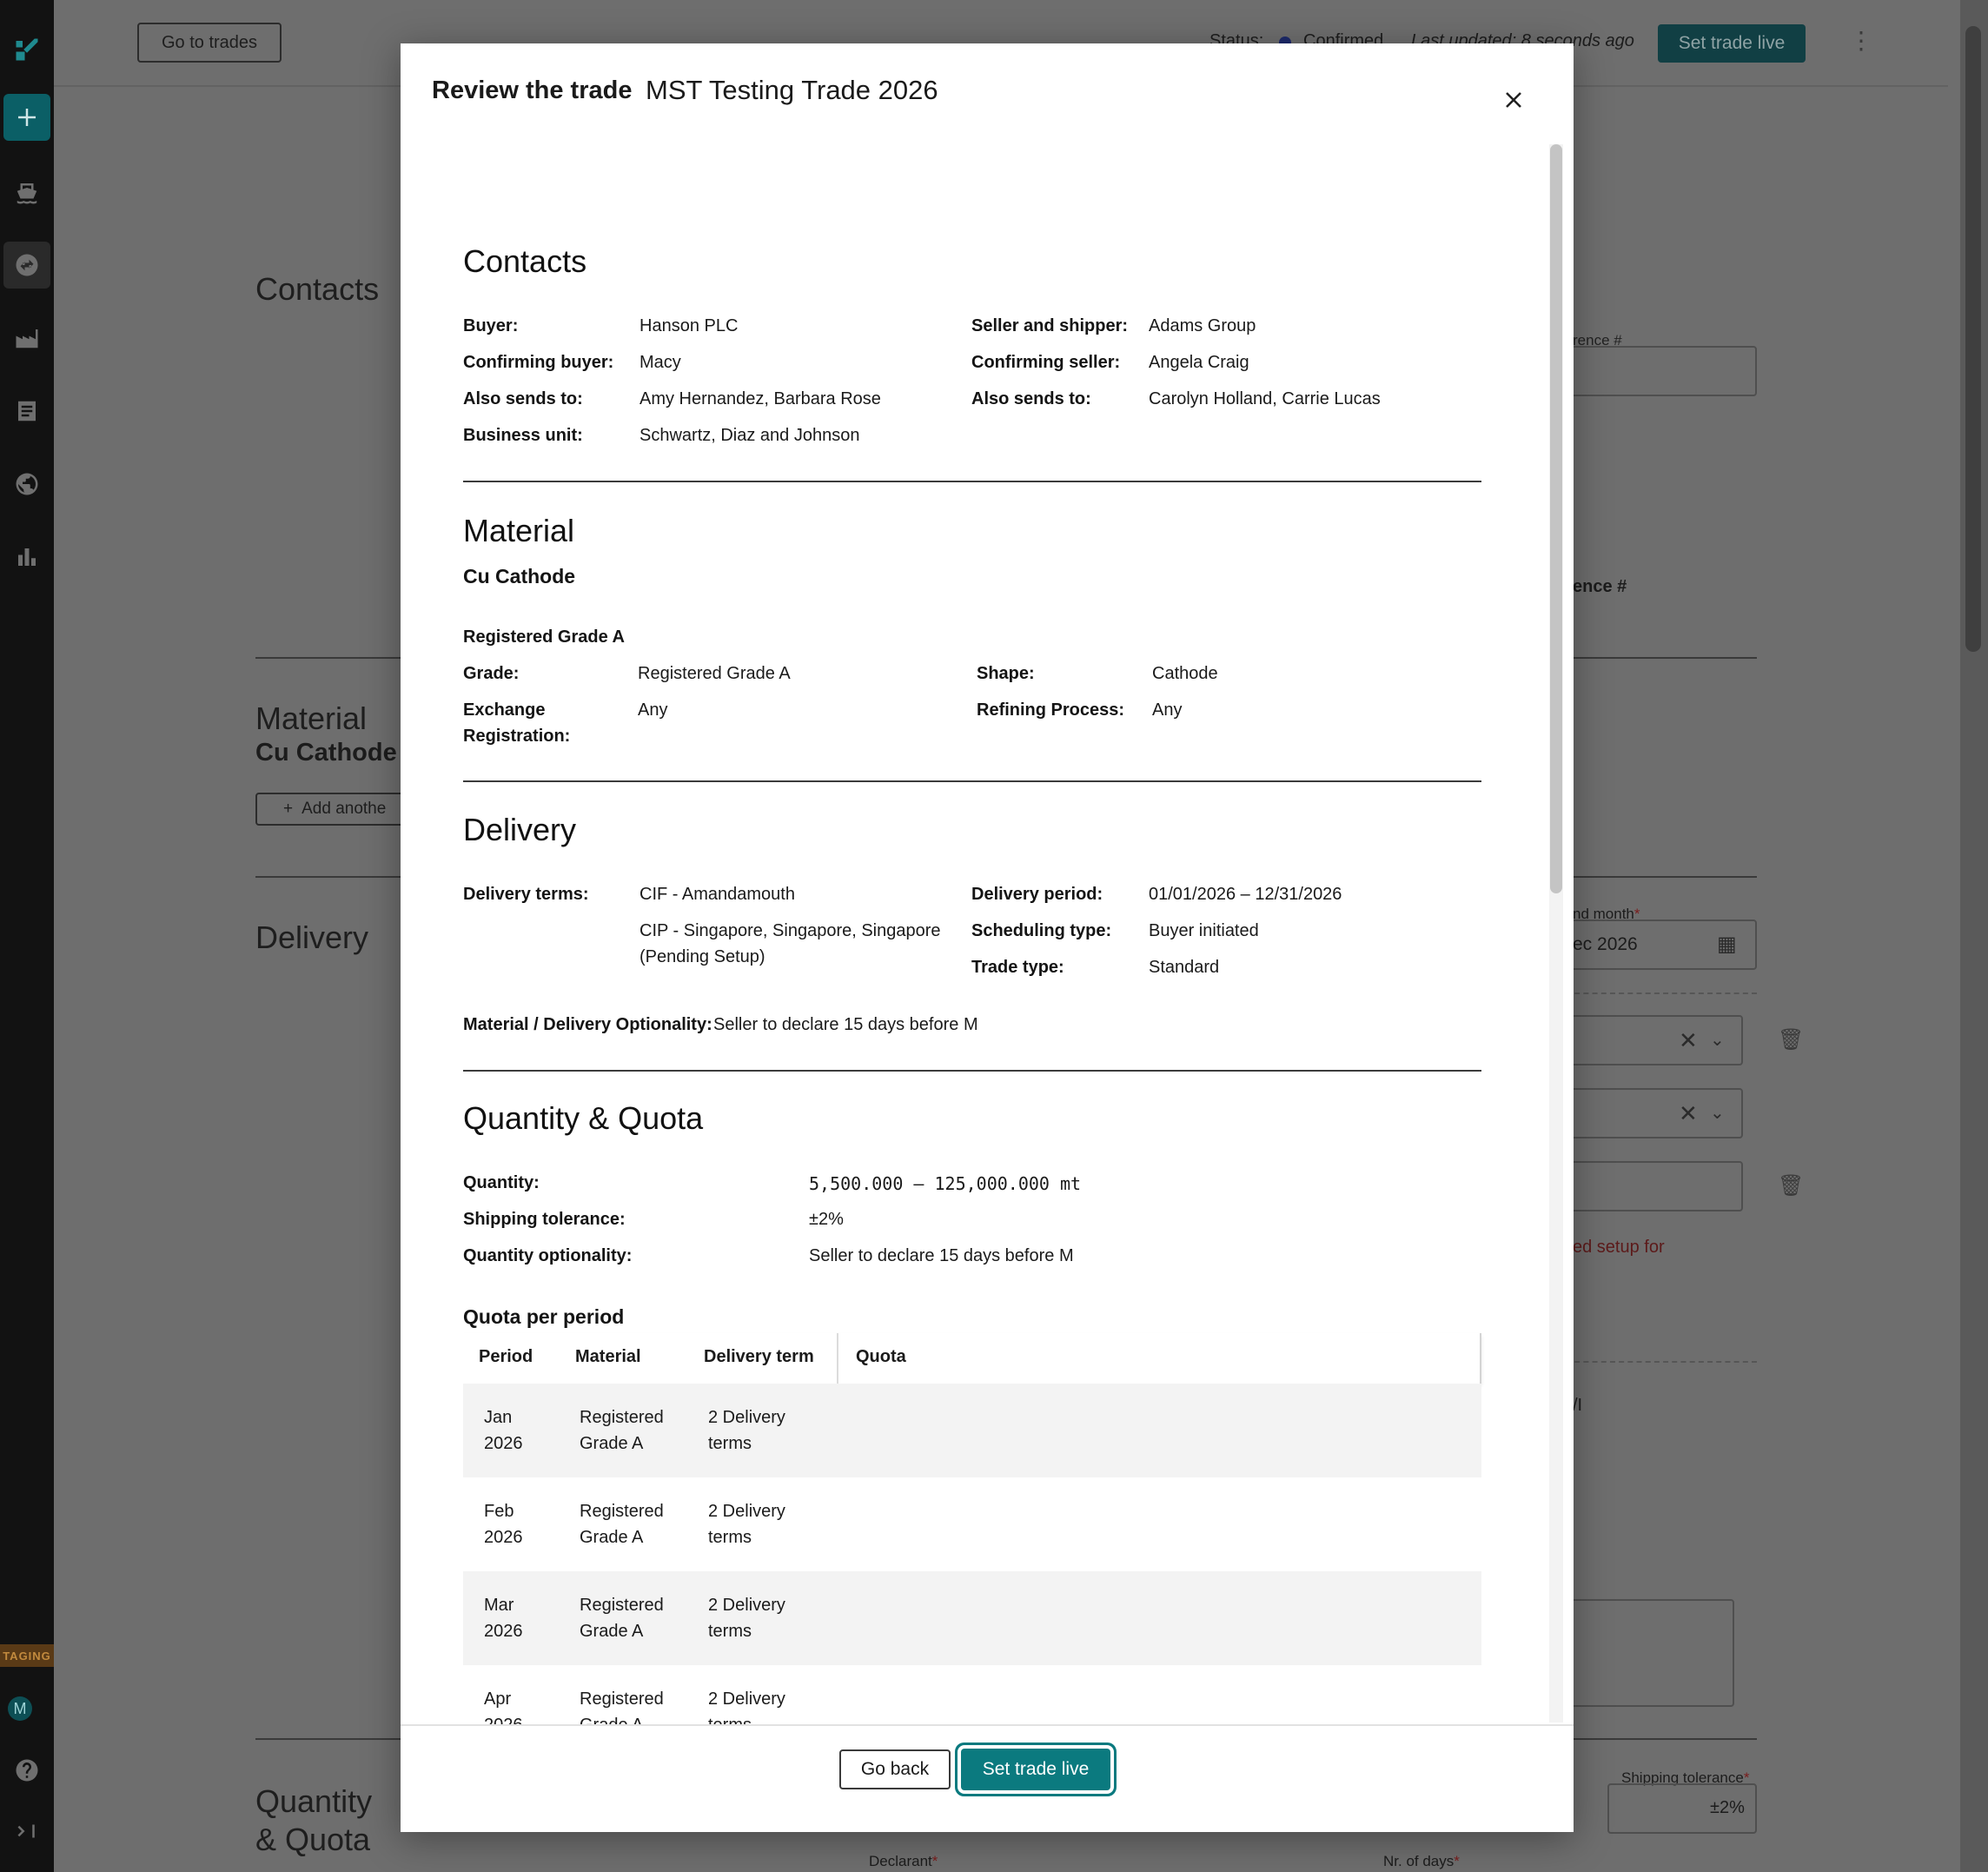  Describe the element at coordinates (26, 192) in the screenshot. I see `ship-icon` at that location.